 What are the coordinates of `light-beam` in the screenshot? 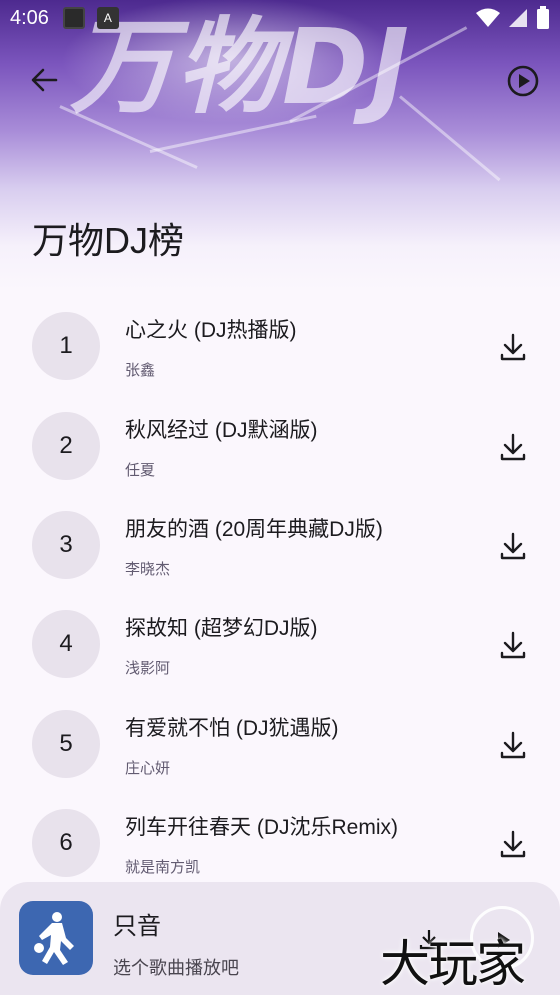 It's located at (450, 138).